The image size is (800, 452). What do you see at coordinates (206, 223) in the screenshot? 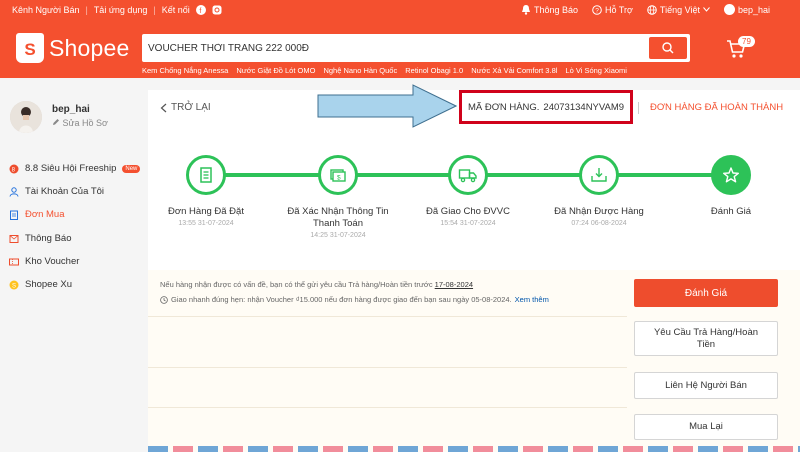
I see `step-time: 13:55 31-07-2024` at bounding box center [206, 223].